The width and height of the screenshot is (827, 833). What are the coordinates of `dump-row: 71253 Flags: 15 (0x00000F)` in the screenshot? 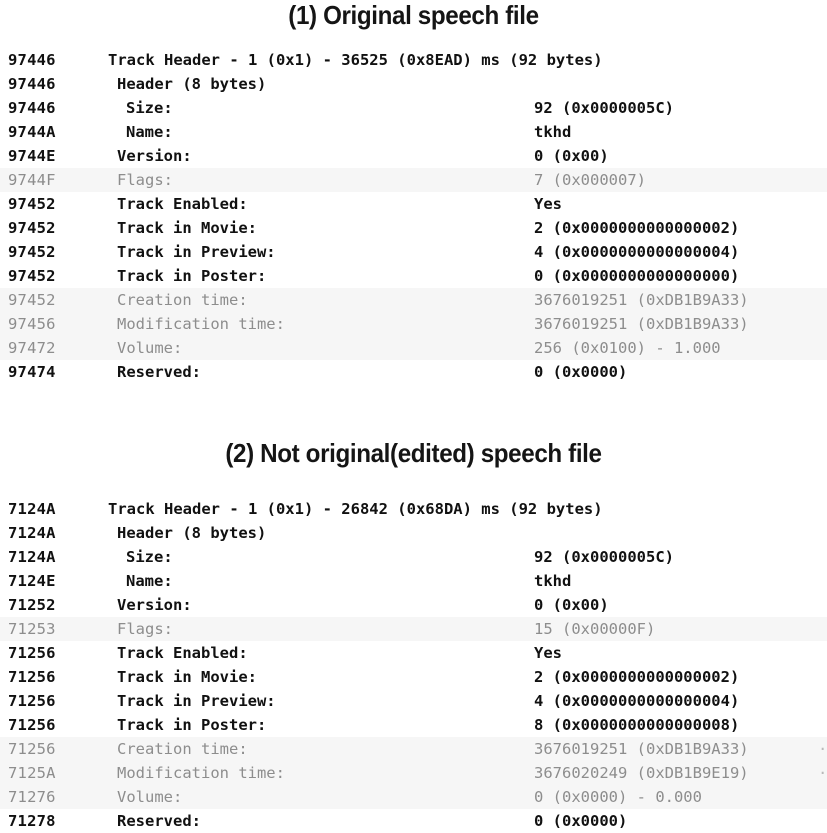 It's located at (413, 629).